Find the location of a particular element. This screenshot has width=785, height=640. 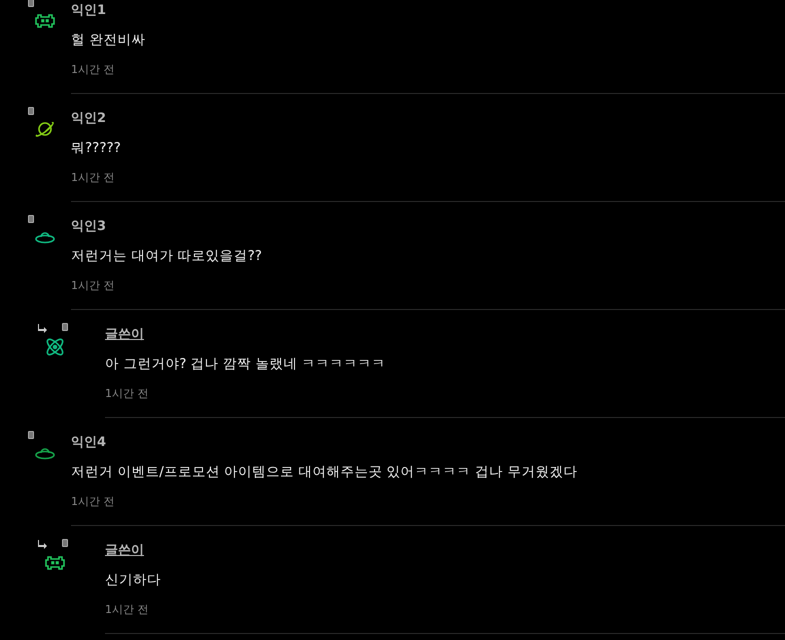

author-name: 익인3 is located at coordinates (88, 227).